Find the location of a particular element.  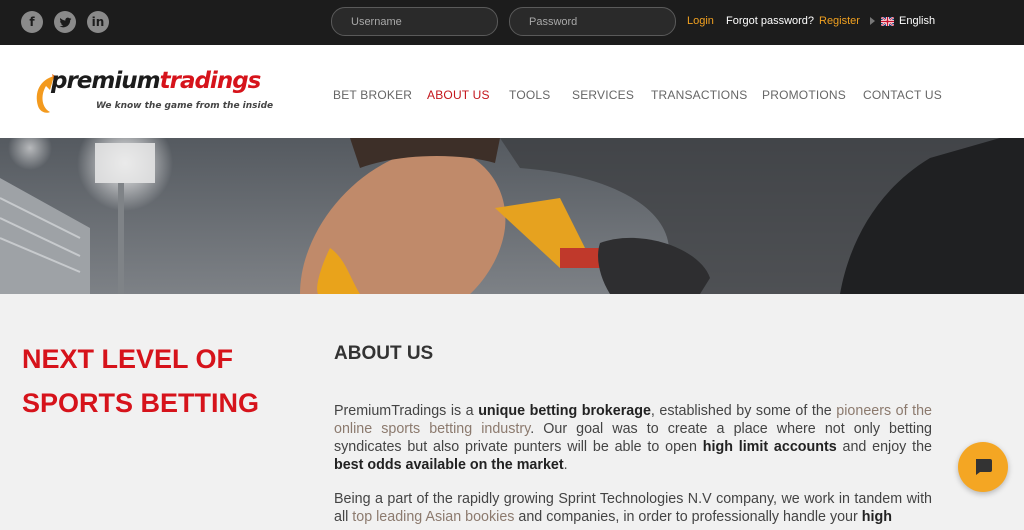

linkedin-glyph: in is located at coordinates (98, 22).